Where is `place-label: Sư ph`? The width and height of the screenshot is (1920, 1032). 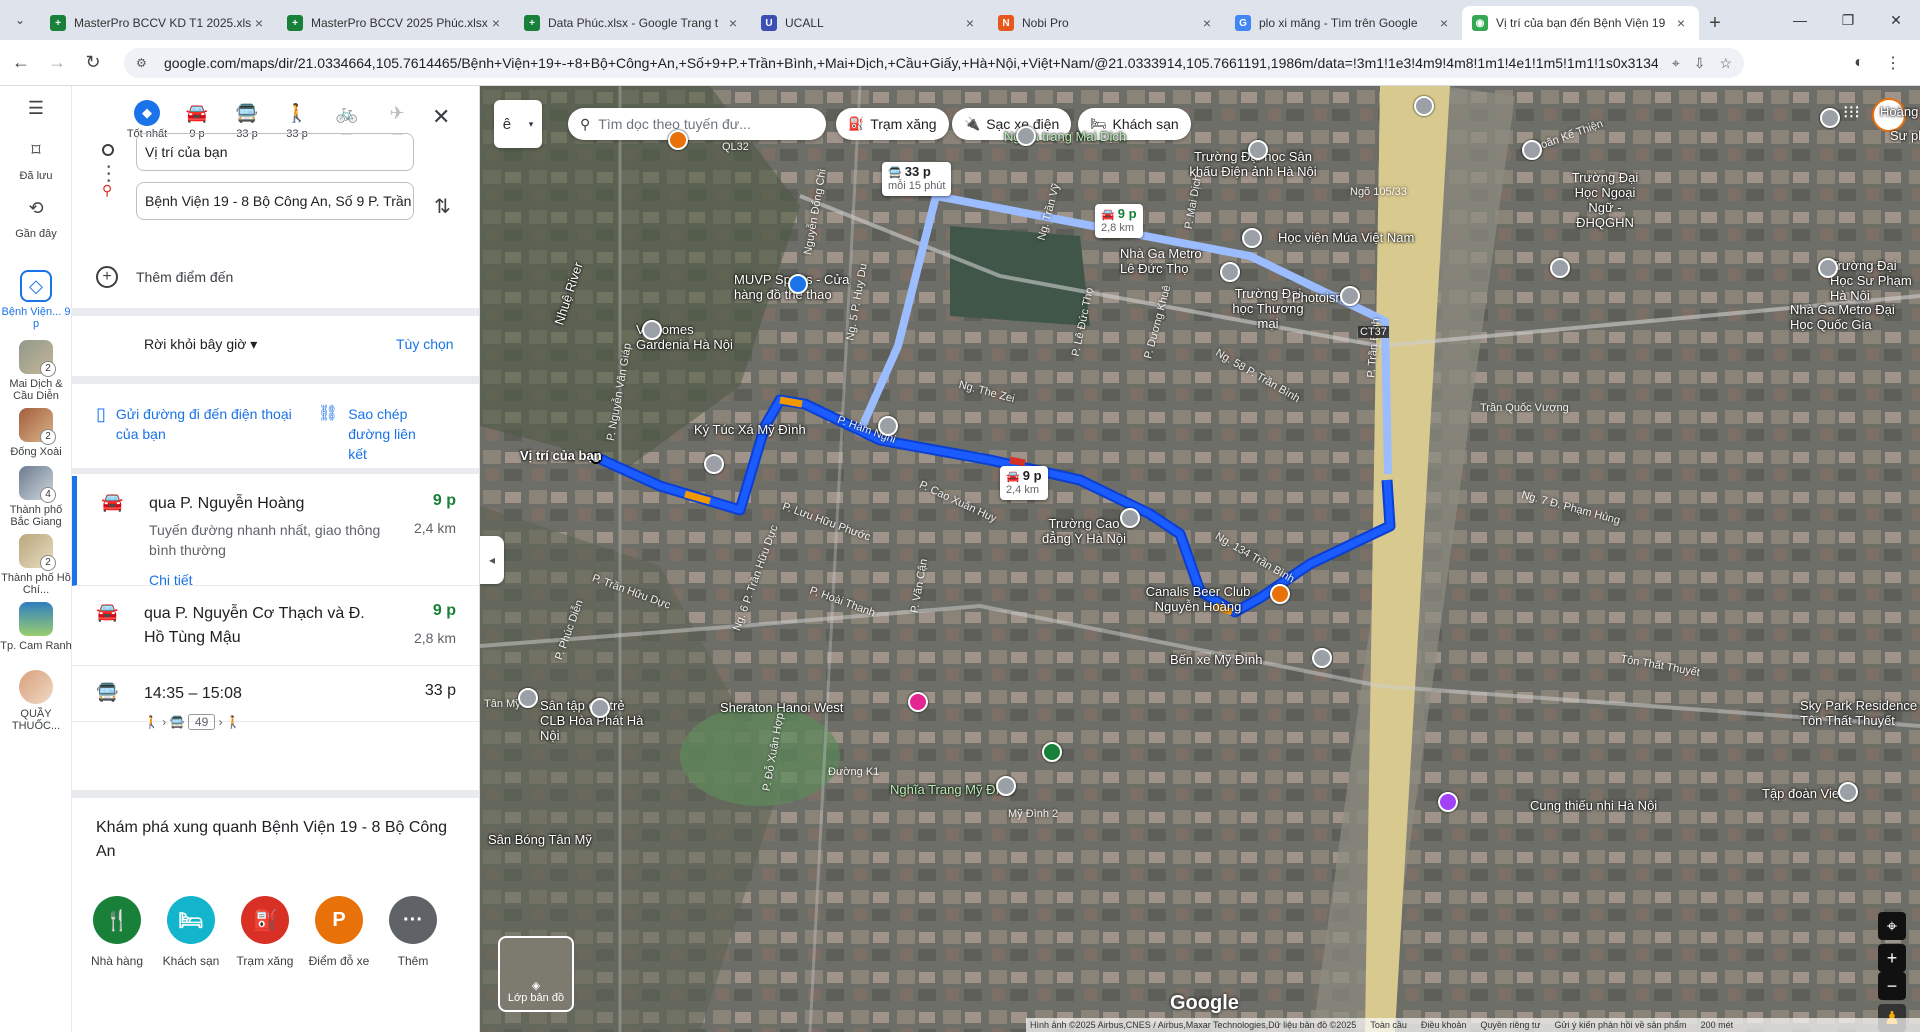 place-label: Sư ph is located at coordinates (1905, 135).